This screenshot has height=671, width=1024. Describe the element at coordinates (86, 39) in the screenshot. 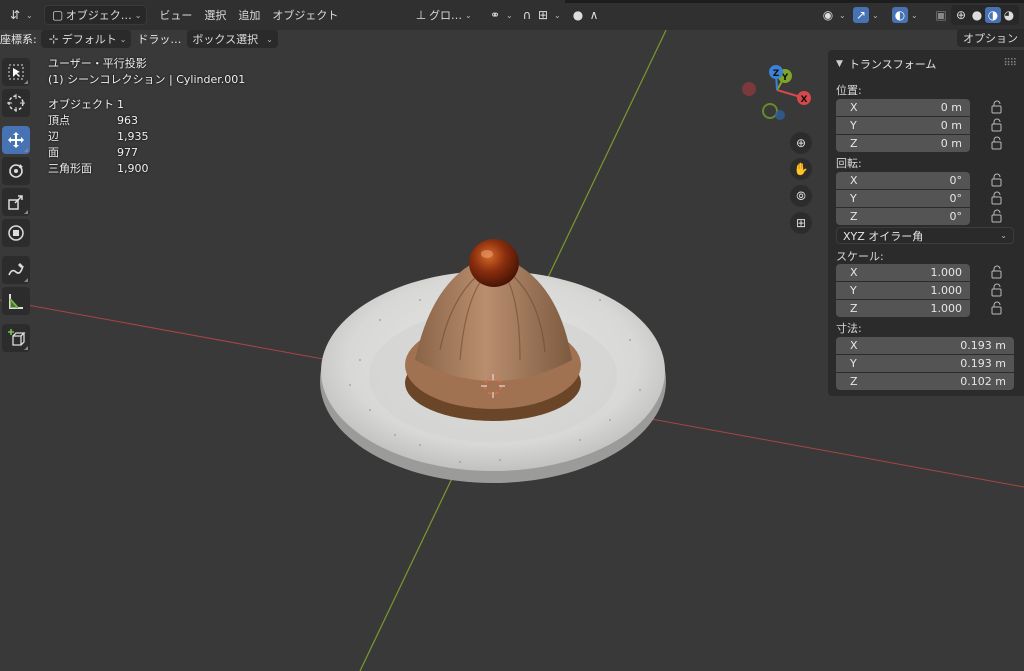

I see `orientation-dropdown: ⊹ デフォルト ⌄` at that location.